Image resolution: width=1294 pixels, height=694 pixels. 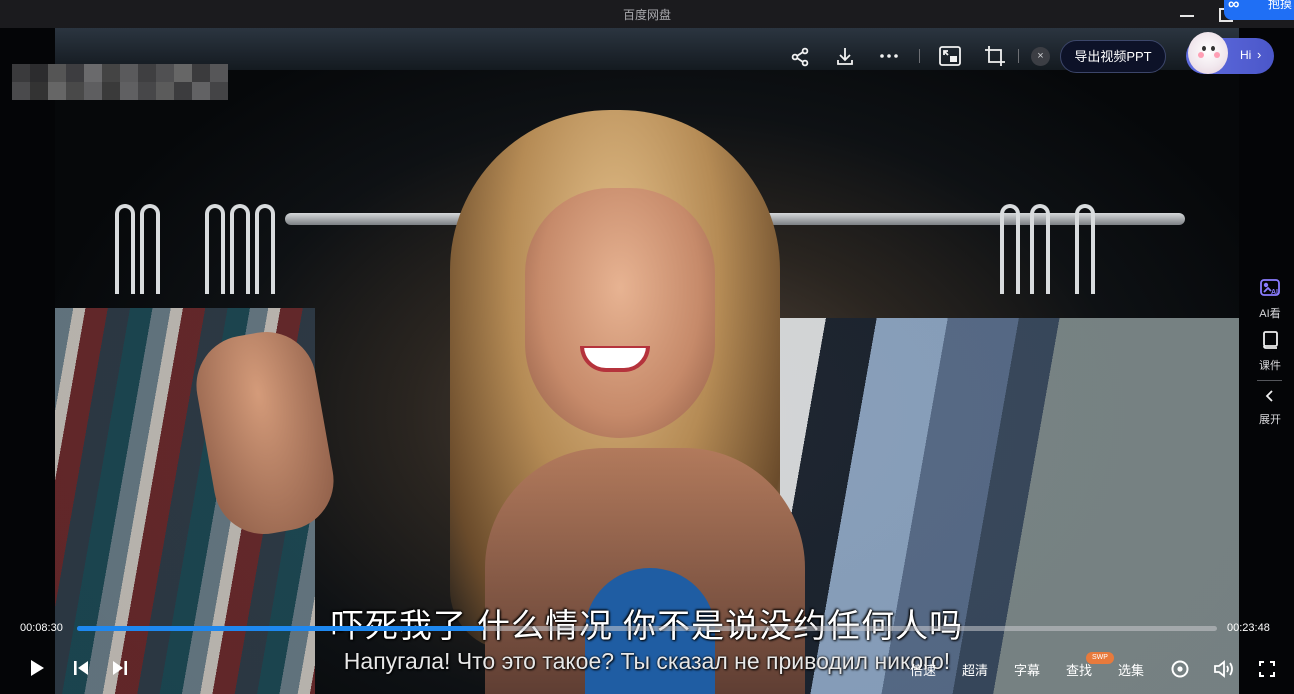 I want to click on ai-view-icon: AI, so click(x=1270, y=287).